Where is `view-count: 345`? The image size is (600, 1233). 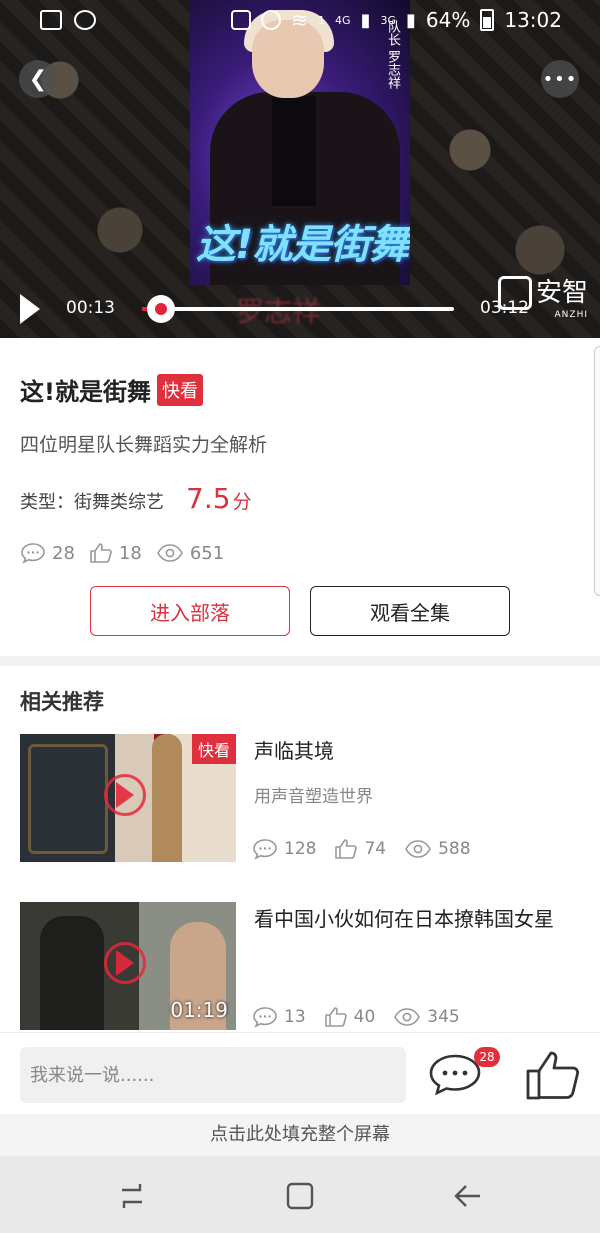 view-count: 345 is located at coordinates (443, 1017).